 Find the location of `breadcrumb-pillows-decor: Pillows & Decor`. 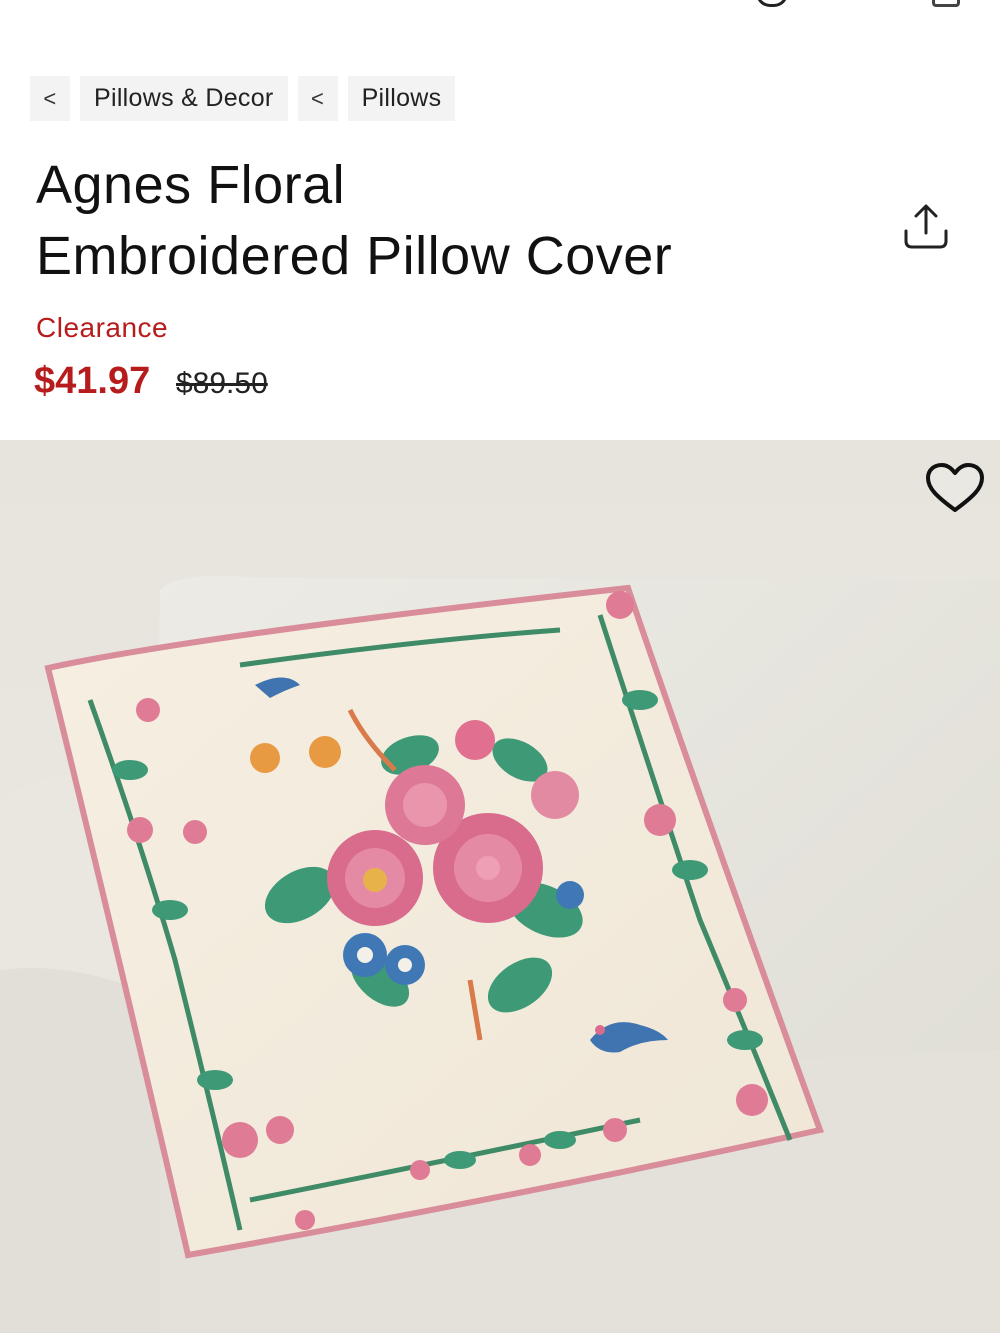

breadcrumb-pillows-decor: Pillows & Decor is located at coordinates (184, 98).